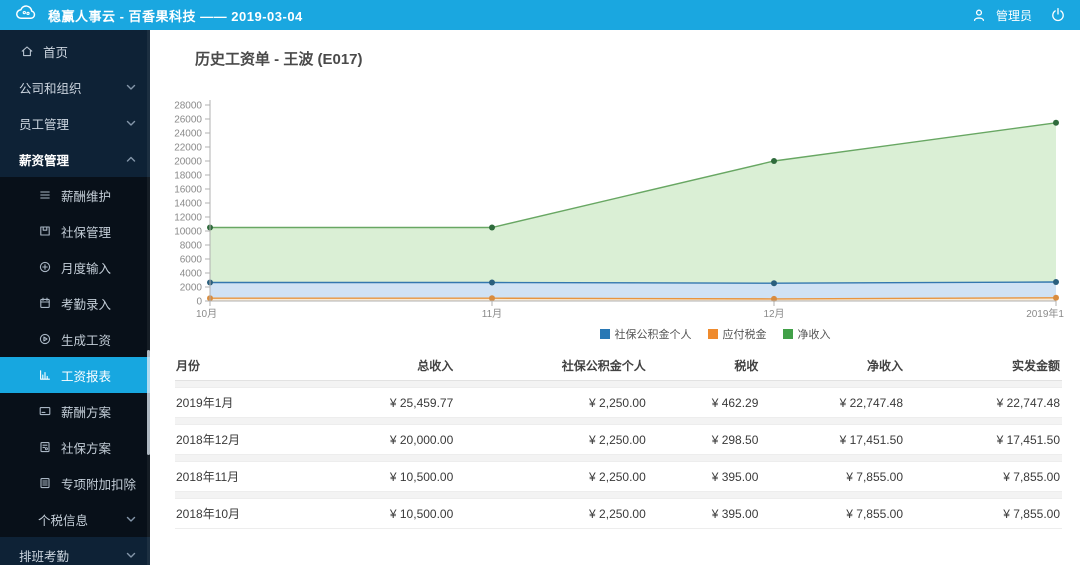 The height and width of the screenshot is (565, 1080). I want to click on sidebar-item-employee-management: 员工管理, so click(75, 123).